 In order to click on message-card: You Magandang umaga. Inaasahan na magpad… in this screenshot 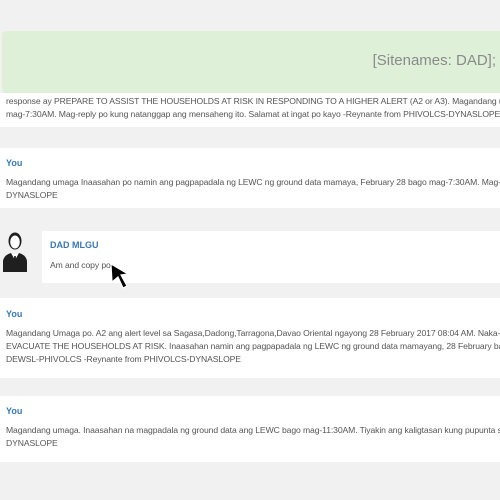, I will do `click(250, 429)`.